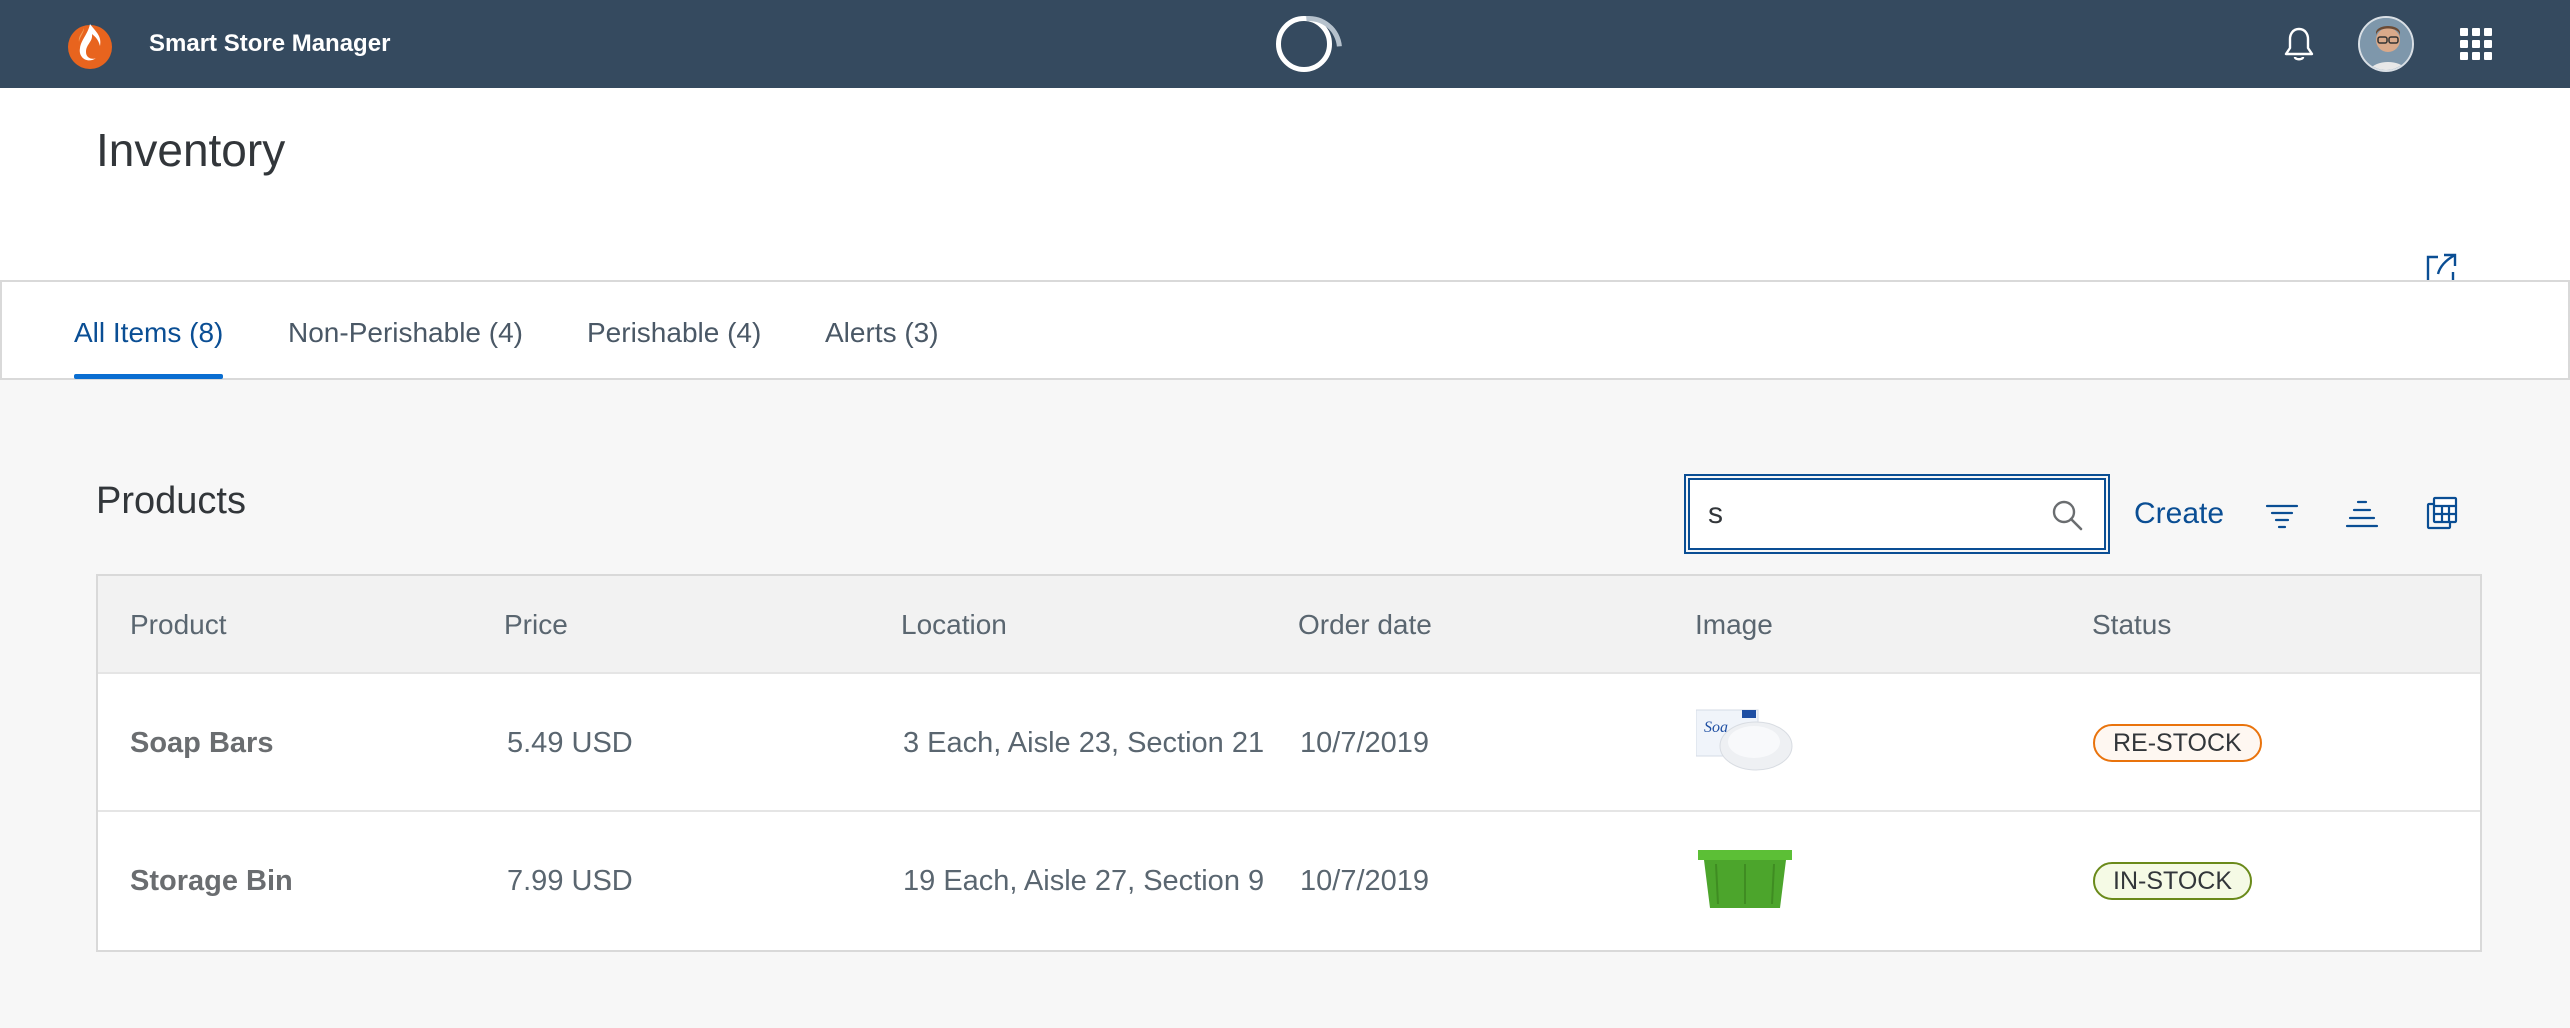 The width and height of the screenshot is (2570, 1028). What do you see at coordinates (1365, 625) in the screenshot?
I see `column-header-order-date: Order date` at bounding box center [1365, 625].